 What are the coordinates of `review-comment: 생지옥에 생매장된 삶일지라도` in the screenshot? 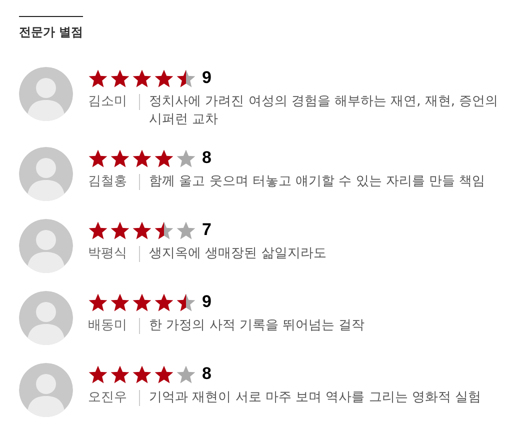 It's located at (238, 254).